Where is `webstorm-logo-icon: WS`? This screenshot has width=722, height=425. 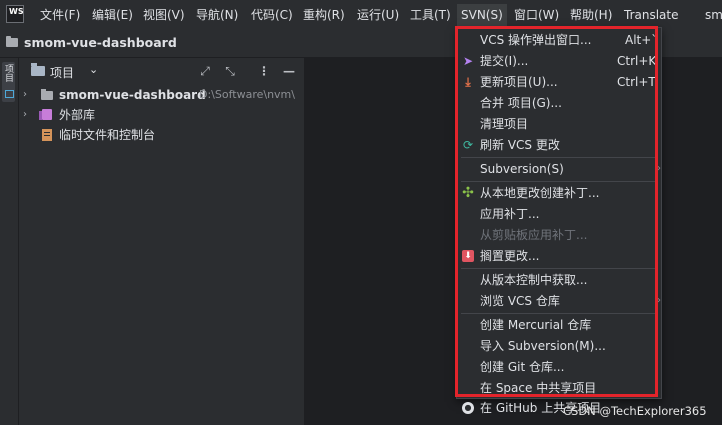 webstorm-logo-icon: WS is located at coordinates (15, 14).